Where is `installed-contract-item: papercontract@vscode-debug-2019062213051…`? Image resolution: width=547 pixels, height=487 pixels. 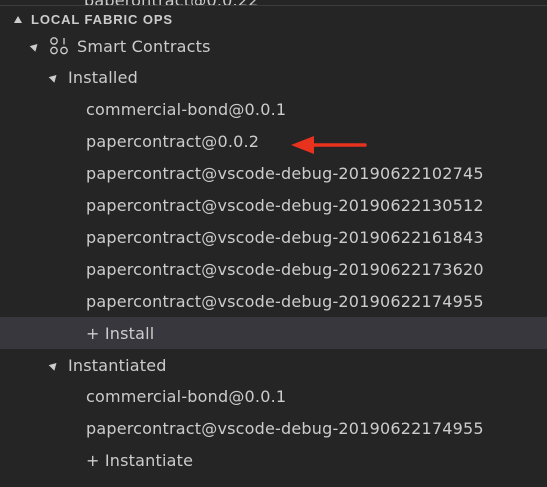
installed-contract-item: papercontract@vscode-debug-2019062213051… is located at coordinates (273, 205).